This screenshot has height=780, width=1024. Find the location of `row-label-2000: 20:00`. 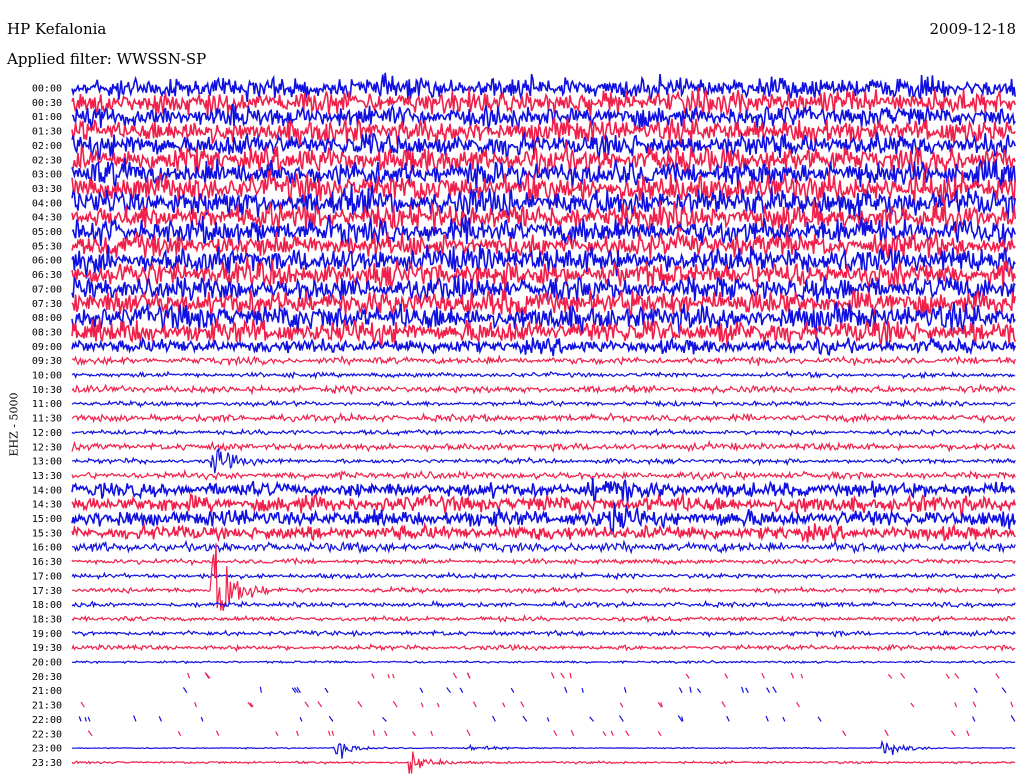

row-label-2000: 20:00 is located at coordinates (47, 663).